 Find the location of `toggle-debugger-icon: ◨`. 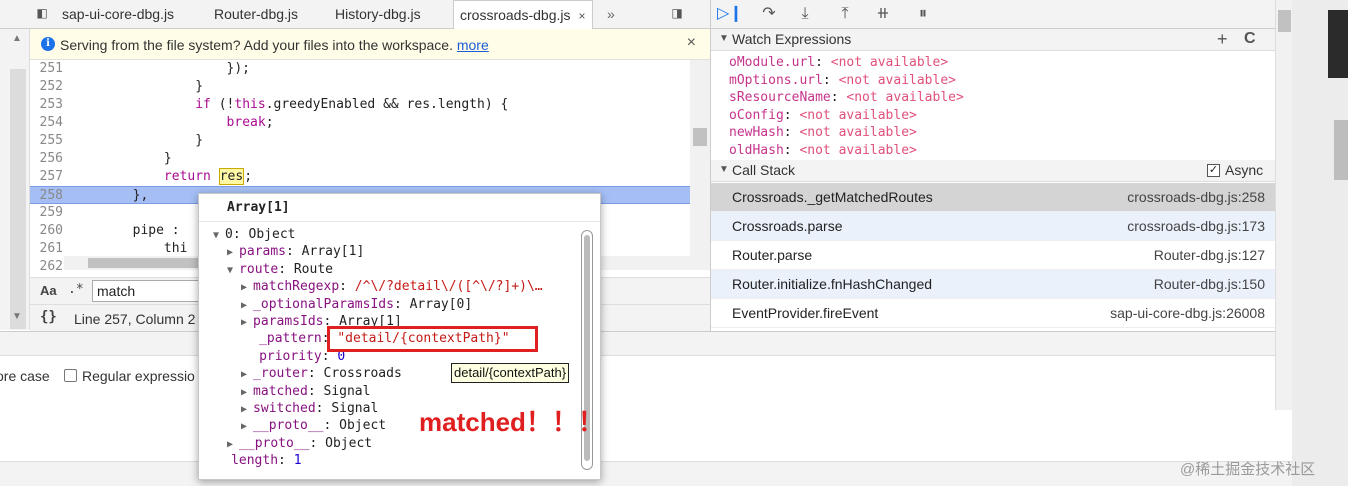

toggle-debugger-icon: ◨ is located at coordinates (677, 14).